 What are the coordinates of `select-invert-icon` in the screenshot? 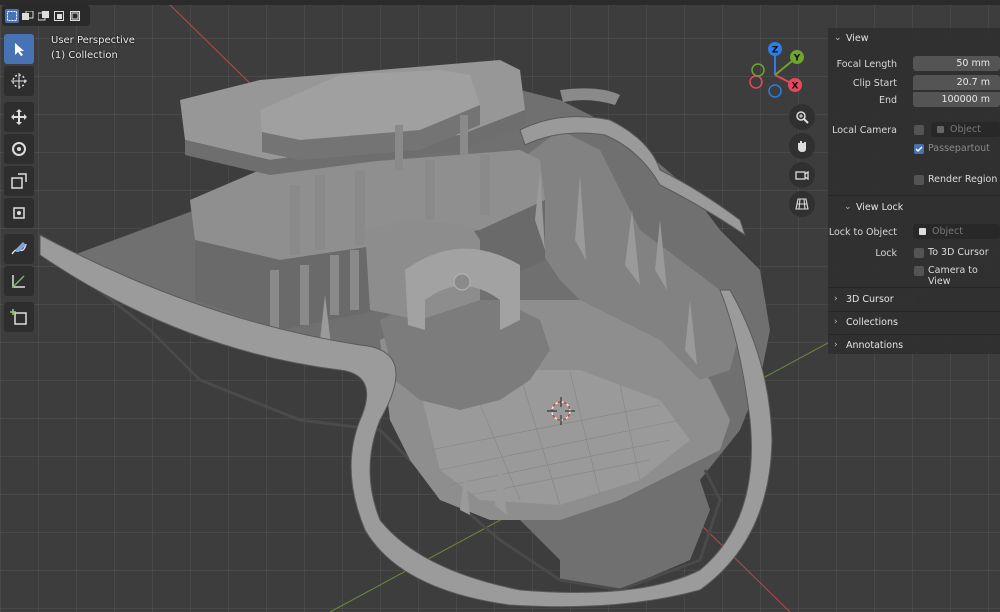 It's located at (59, 15).